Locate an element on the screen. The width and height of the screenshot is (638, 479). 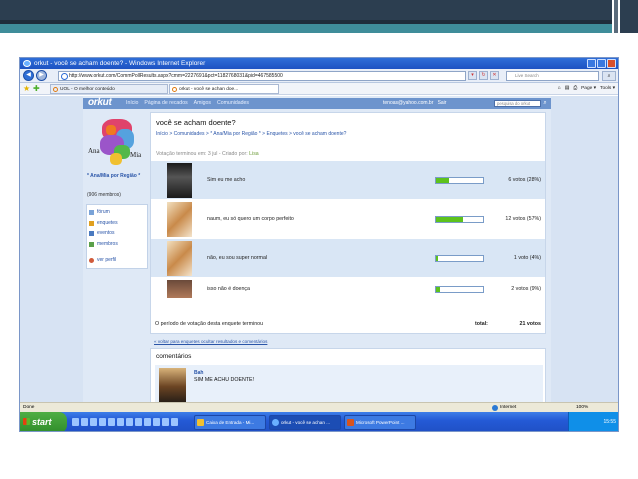
add-favorite-icon: ✚ is located at coordinates (36, 89).